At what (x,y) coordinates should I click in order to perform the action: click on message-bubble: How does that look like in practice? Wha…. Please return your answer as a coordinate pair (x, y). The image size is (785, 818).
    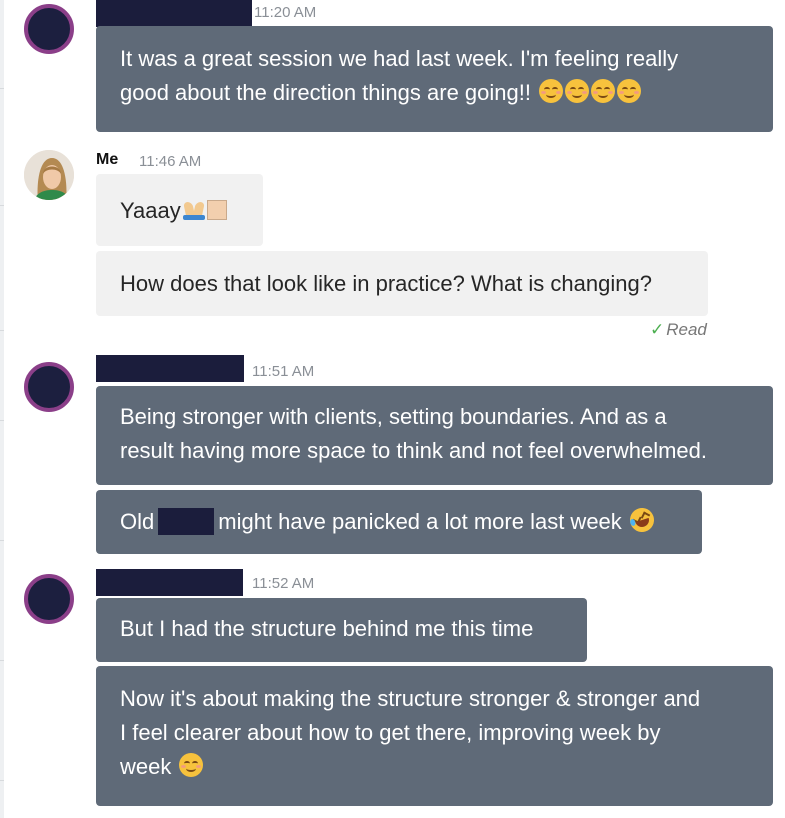
    Looking at the image, I should click on (402, 283).